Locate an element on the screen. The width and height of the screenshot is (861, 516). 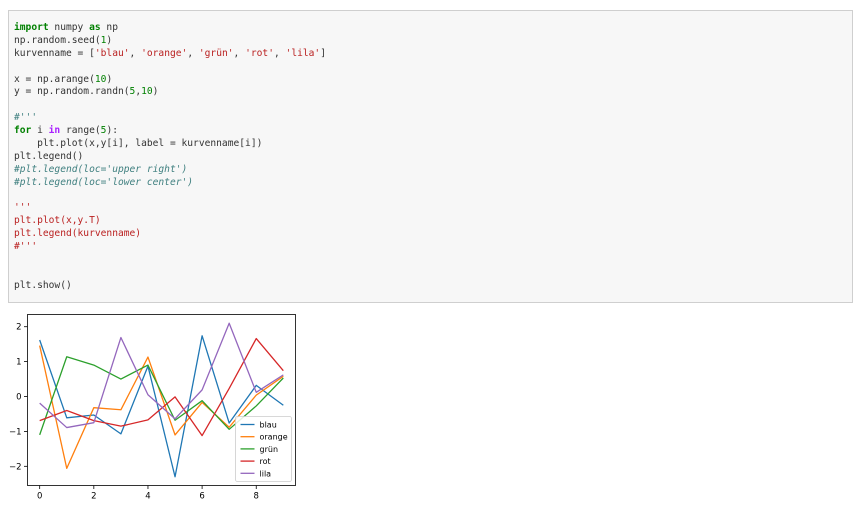
code-token: plt.plot(x,y[i], label = kurvenname[i]) is located at coordinates (138, 144).